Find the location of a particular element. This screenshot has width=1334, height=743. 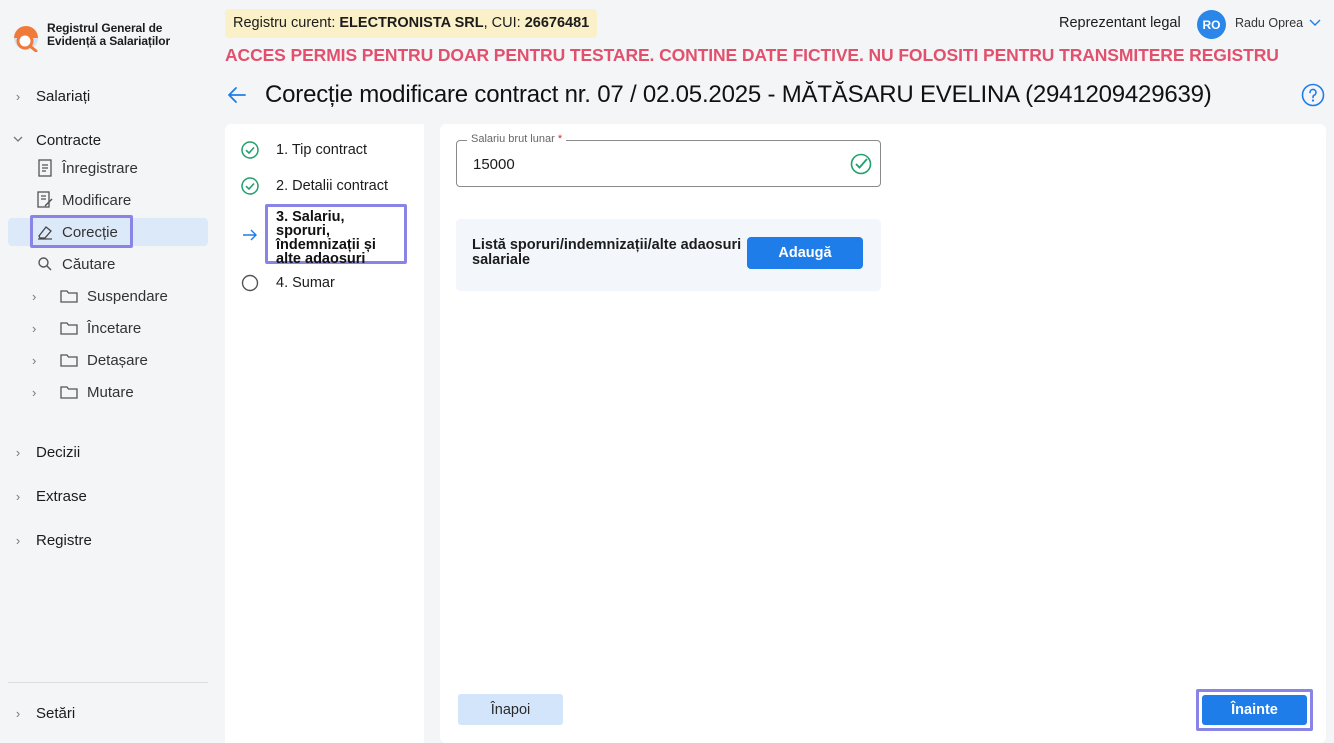

nav-extrase: › Extrase is located at coordinates (108, 496).